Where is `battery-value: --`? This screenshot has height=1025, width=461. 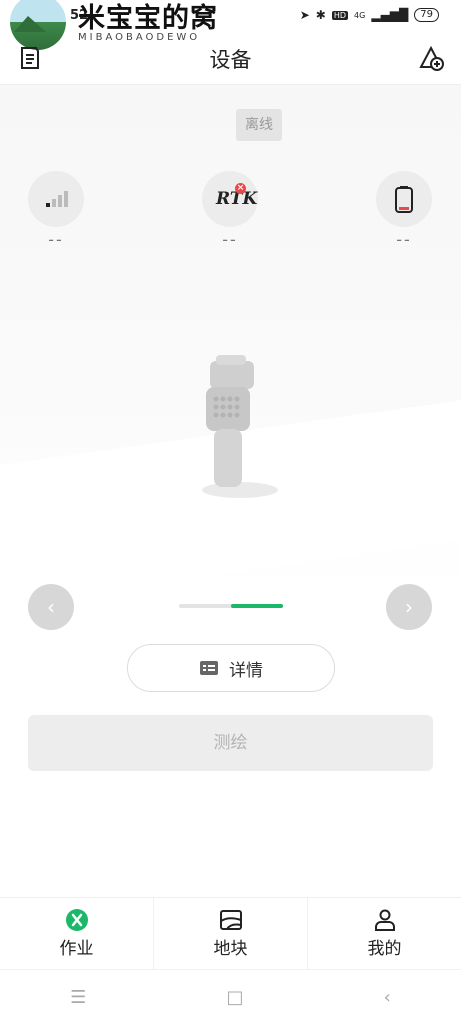
battery-value: -- is located at coordinates (404, 239).